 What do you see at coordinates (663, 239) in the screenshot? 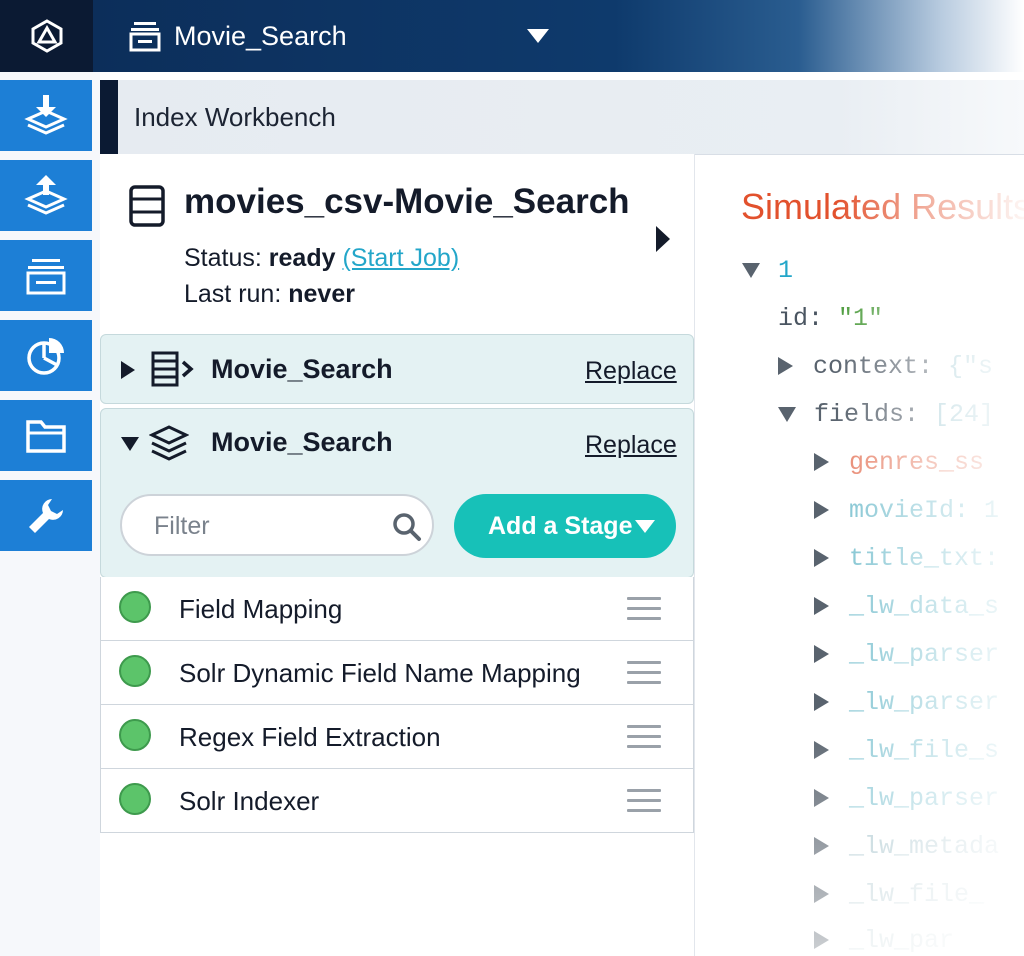
I see `datasource-expand-arrow-icon` at bounding box center [663, 239].